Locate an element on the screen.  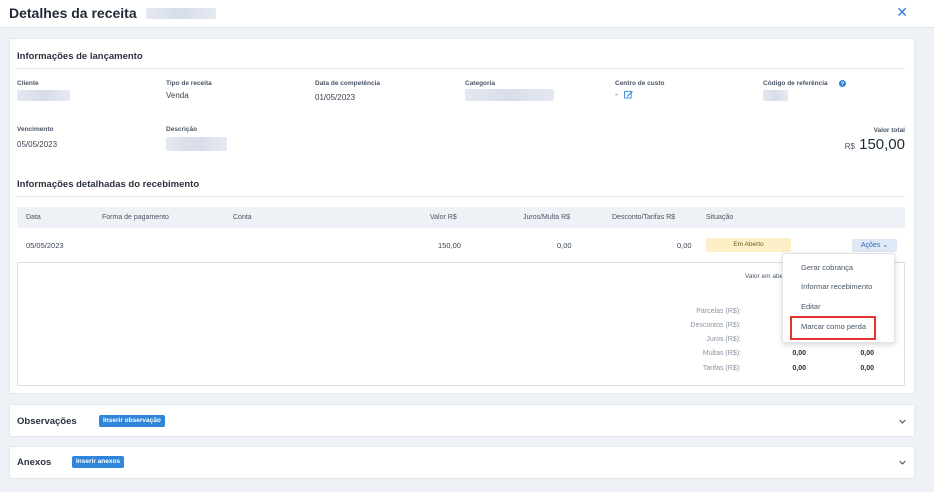
col-conta: Conta is located at coordinates (242, 217).